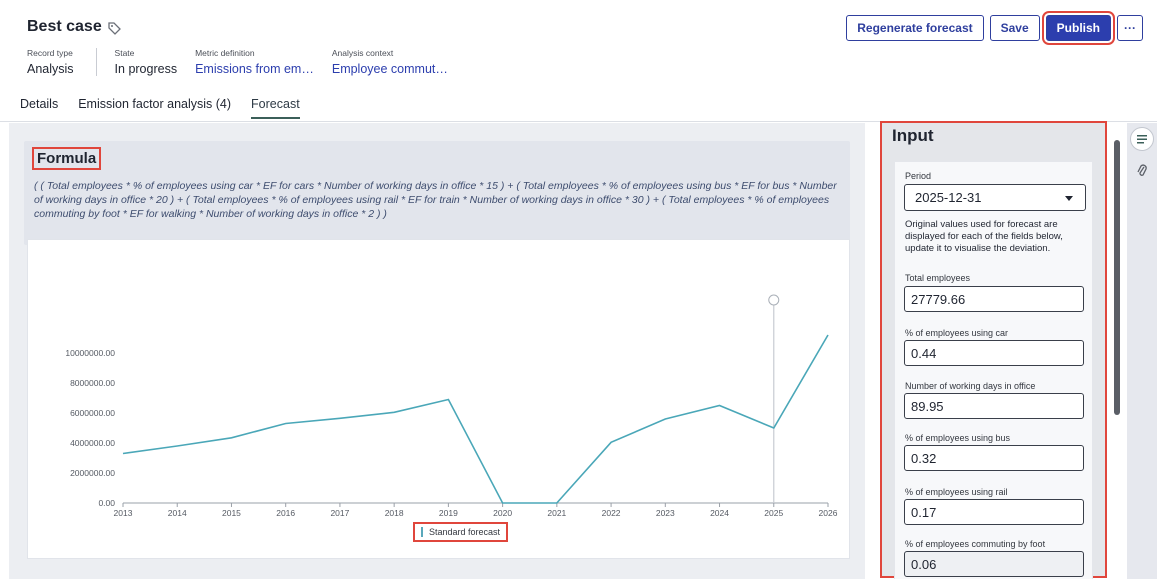  I want to click on field-label: % of employees using bus, so click(958, 438).